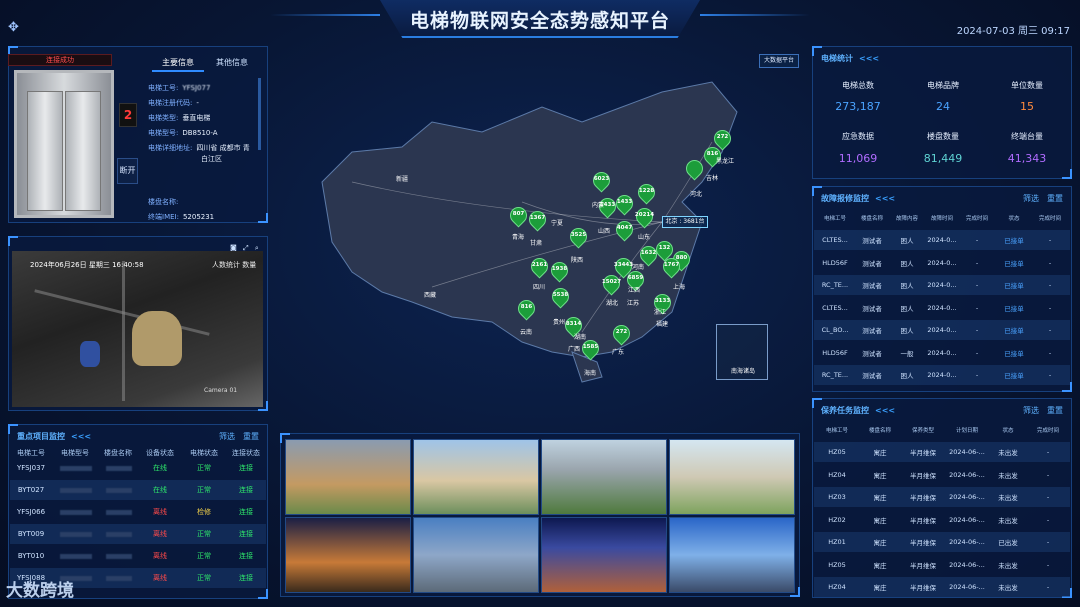 The height and width of the screenshot is (607, 1080). I want to click on table-cell: 困人, so click(907, 376).